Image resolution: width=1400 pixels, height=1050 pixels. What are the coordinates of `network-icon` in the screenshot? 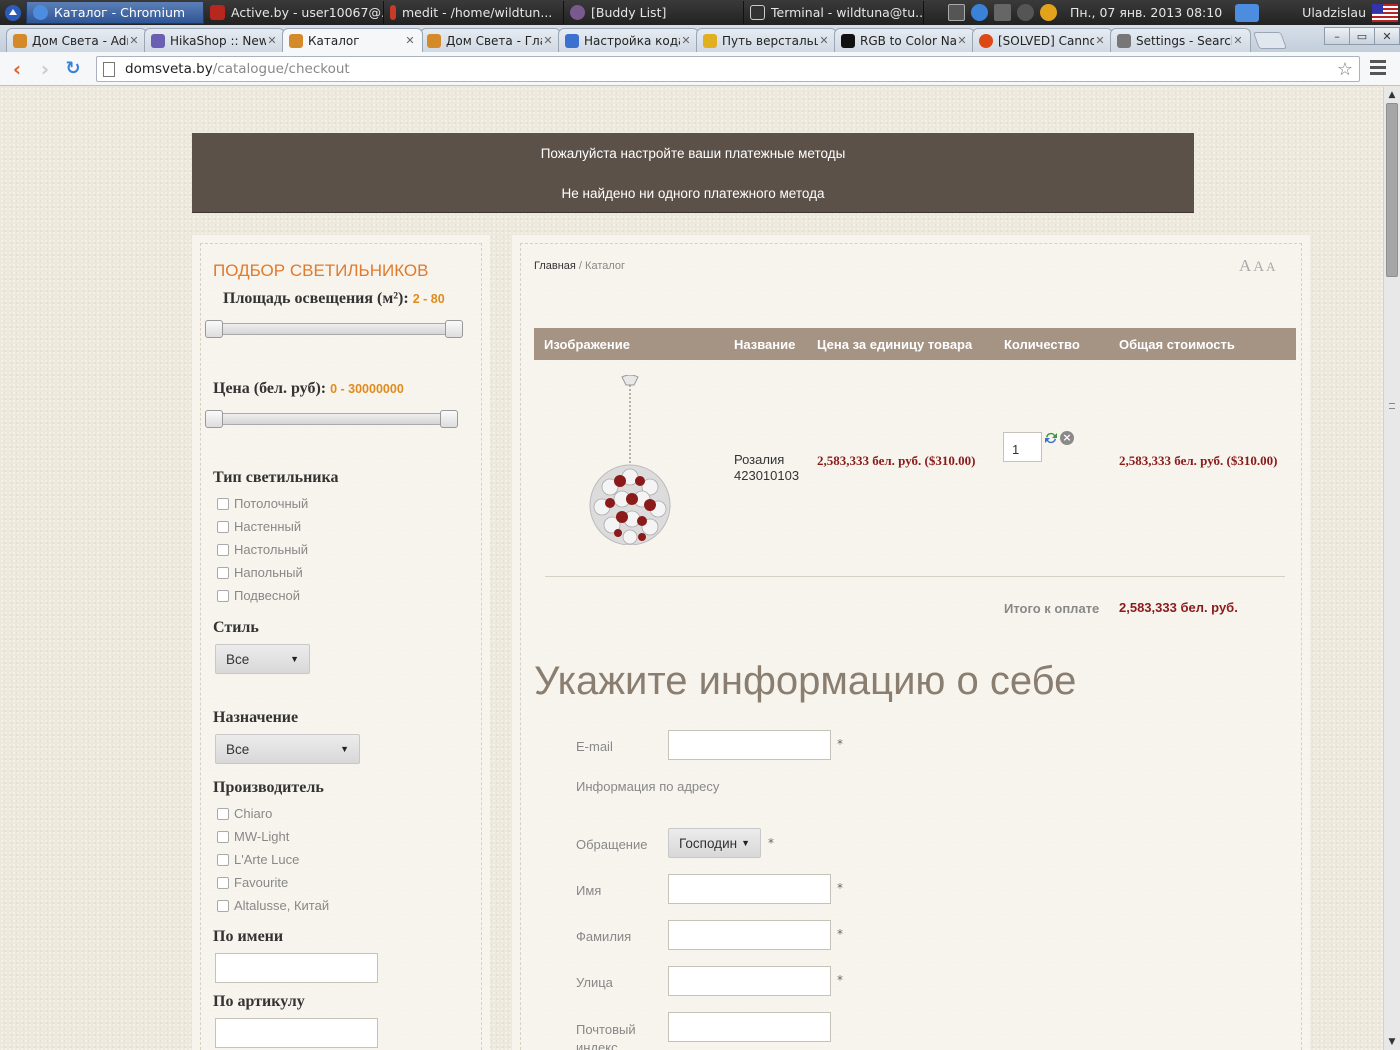 It's located at (1025, 12).